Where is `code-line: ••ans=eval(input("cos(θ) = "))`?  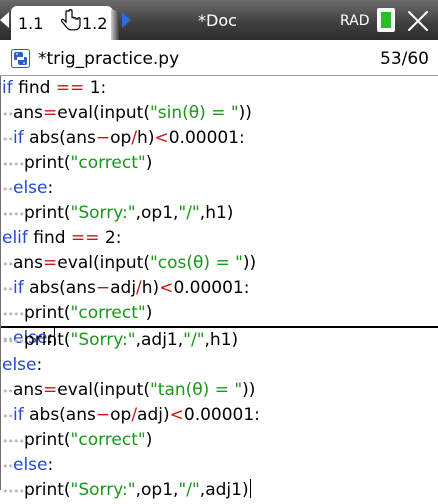 code-line: ••ans=eval(input("cos(θ) = ")) is located at coordinates (219, 263).